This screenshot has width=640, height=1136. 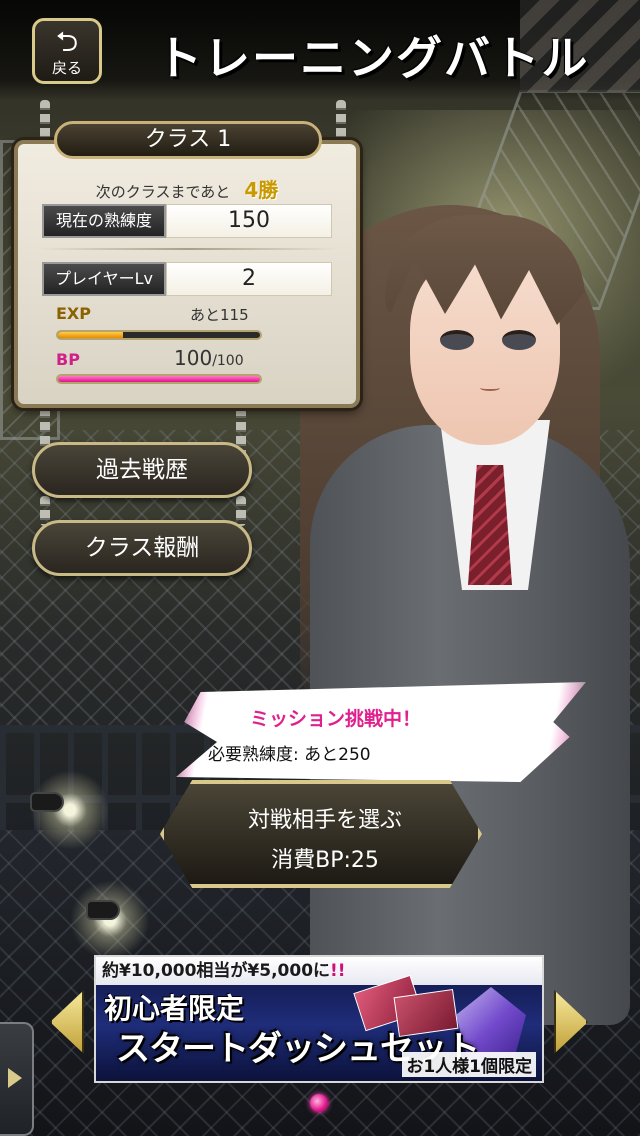 I want to click on bp-cost-label: 消費BP:25, so click(x=325, y=860).